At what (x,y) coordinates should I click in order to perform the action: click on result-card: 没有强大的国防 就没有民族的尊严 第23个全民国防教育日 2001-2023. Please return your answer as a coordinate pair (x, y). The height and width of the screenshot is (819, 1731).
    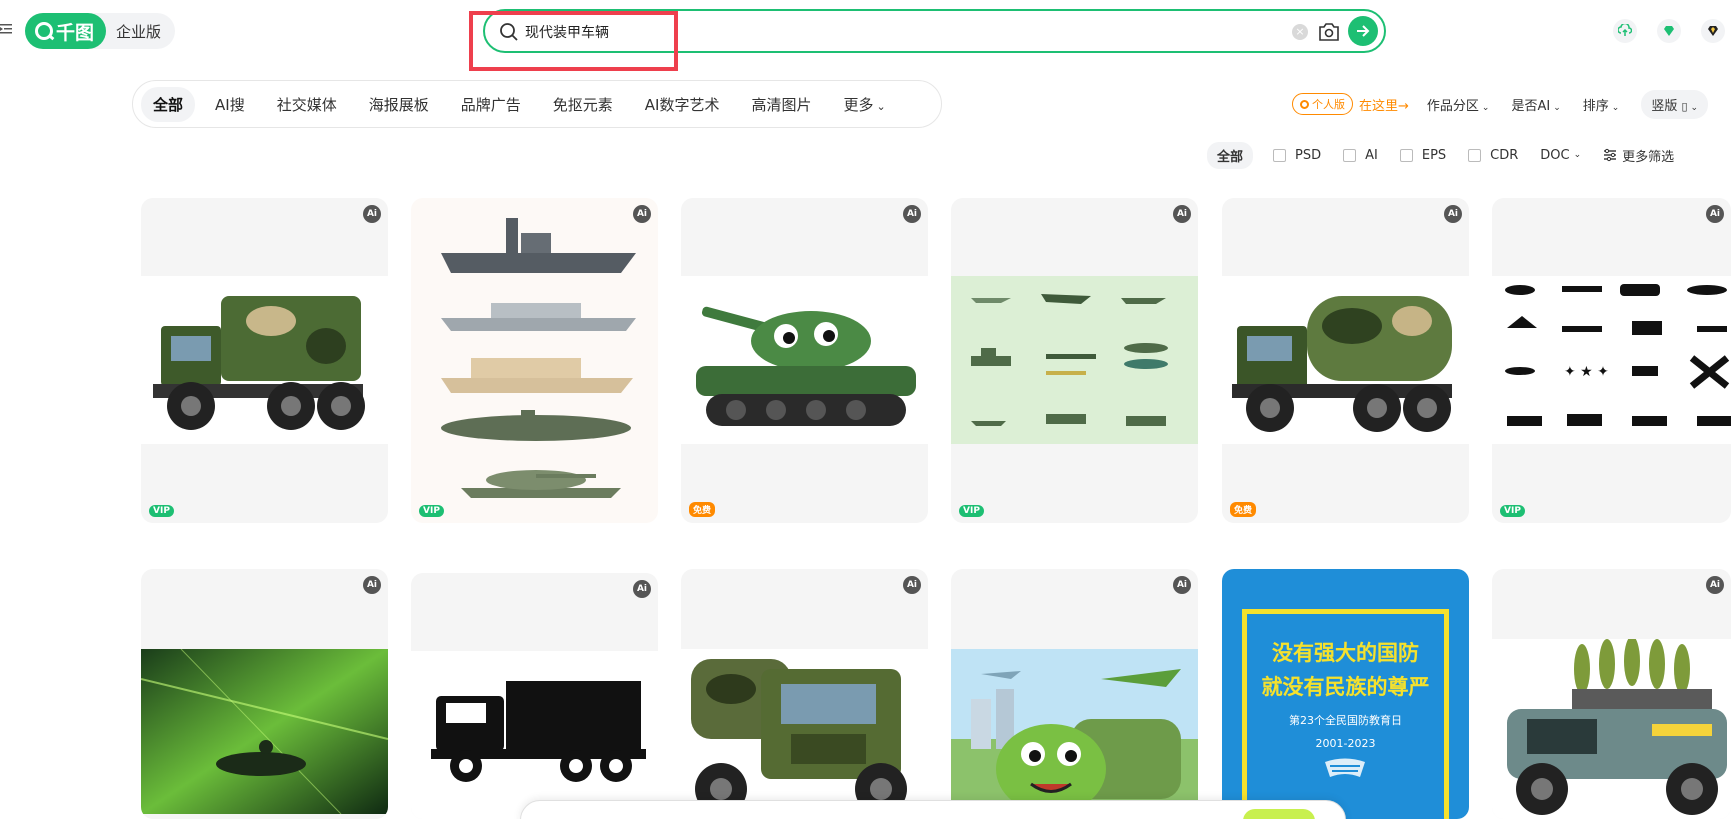
    Looking at the image, I should click on (1345, 694).